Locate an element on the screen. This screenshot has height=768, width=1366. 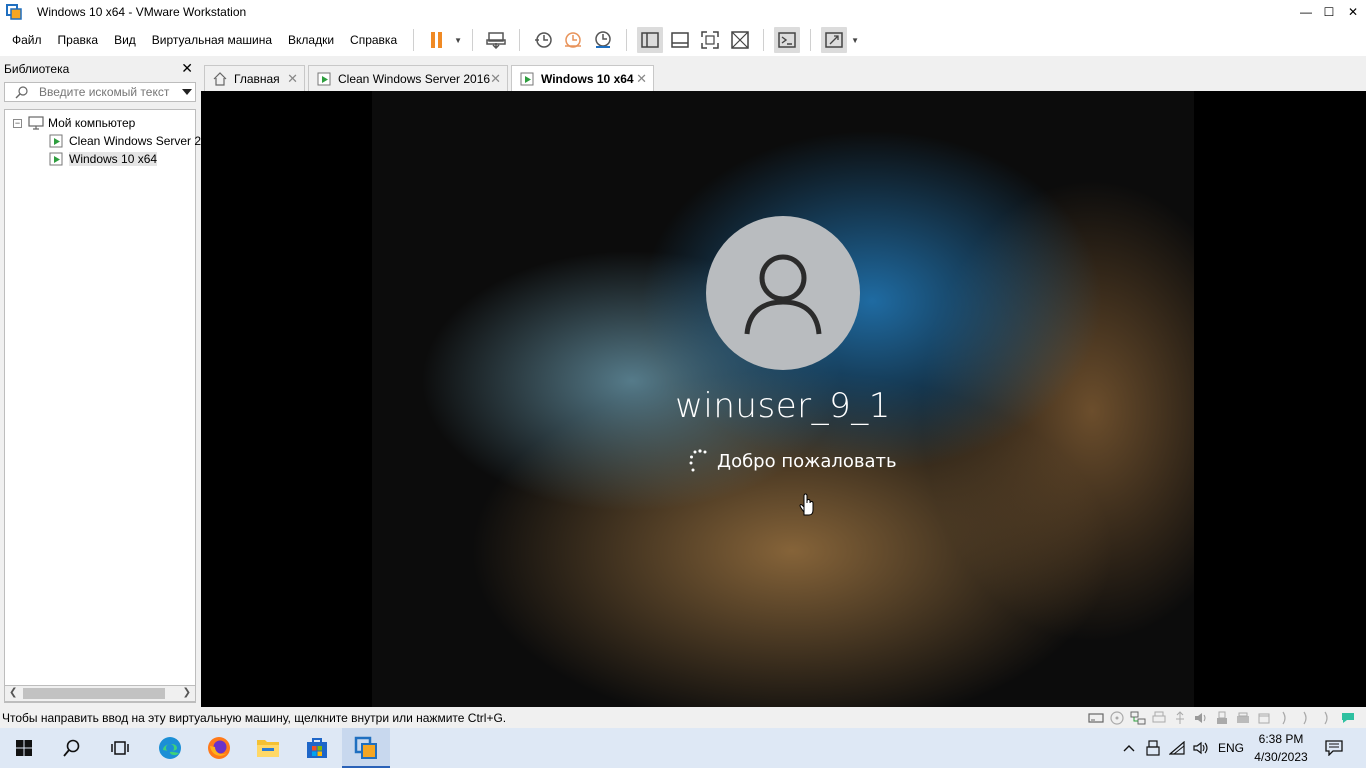
tree-item-label: Clean Windows Server 2 is located at coordinates (135, 141).